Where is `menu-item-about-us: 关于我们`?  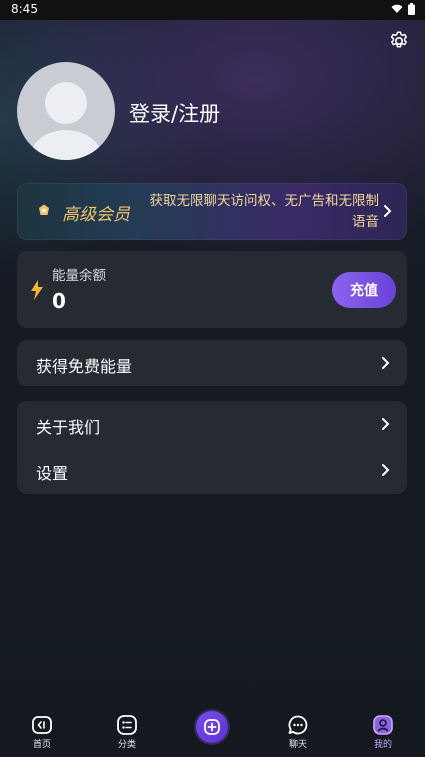
menu-item-about-us: 关于我们 is located at coordinates (212, 424).